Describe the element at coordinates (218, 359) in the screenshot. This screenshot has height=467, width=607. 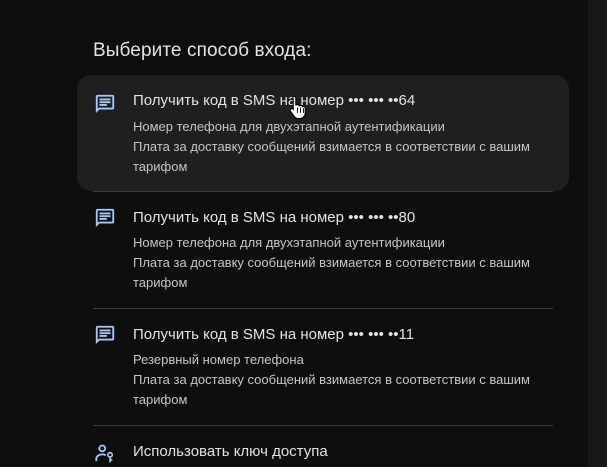
I see `option-description-line: Резервный номер телефона` at that location.